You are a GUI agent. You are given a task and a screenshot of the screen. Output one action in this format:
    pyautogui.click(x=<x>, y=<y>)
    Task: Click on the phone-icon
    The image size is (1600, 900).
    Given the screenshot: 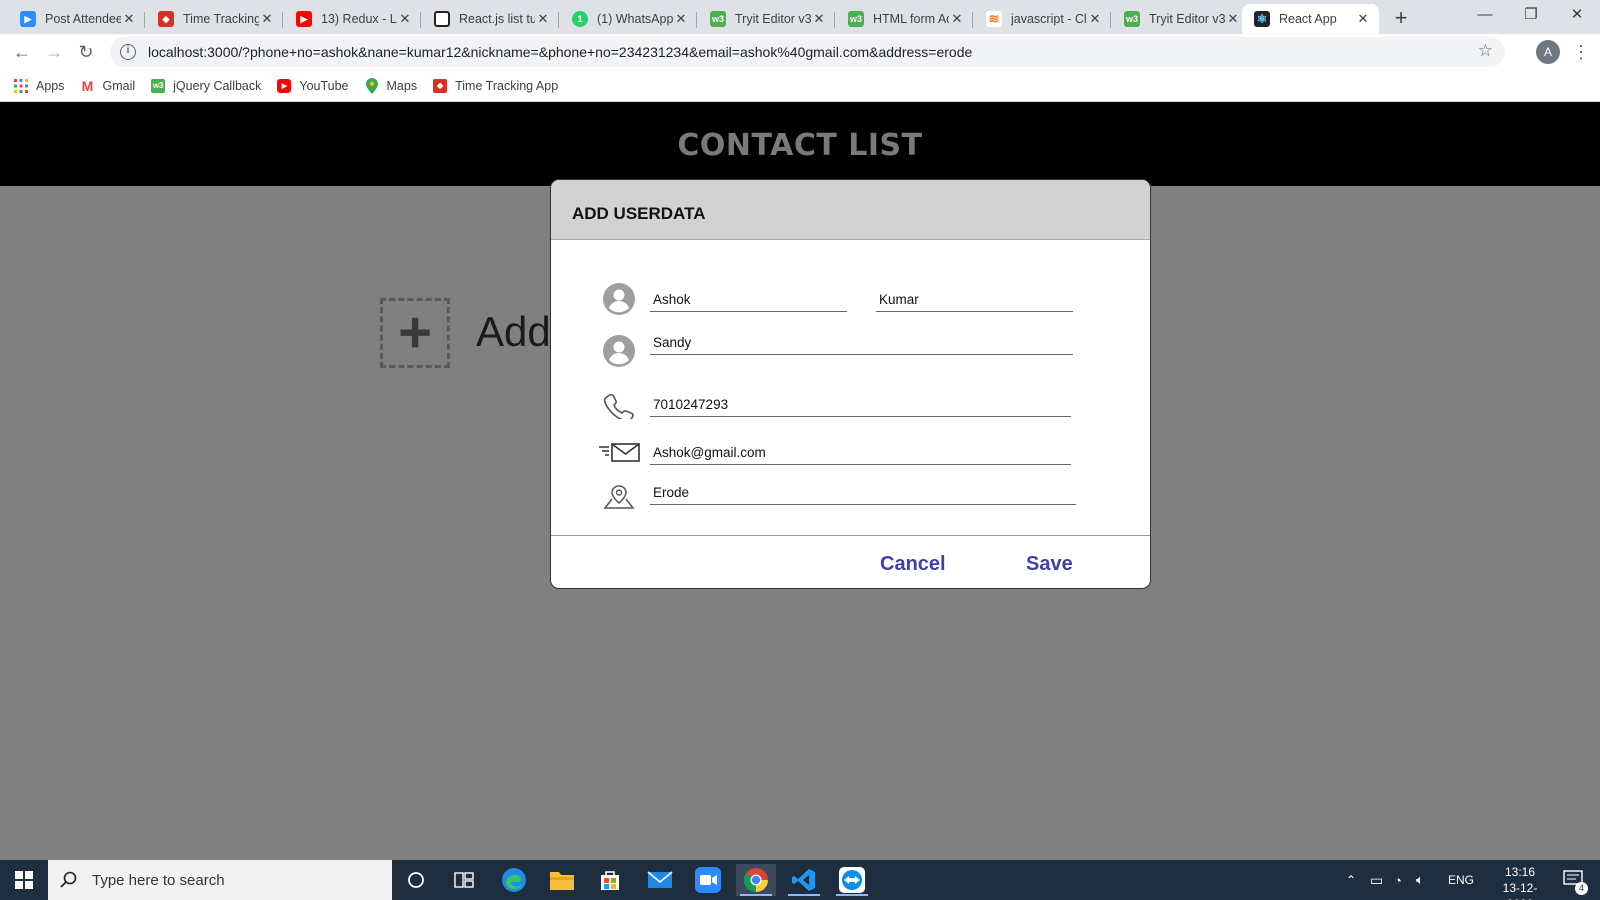 What is the action you would take?
    pyautogui.click(x=620, y=407)
    